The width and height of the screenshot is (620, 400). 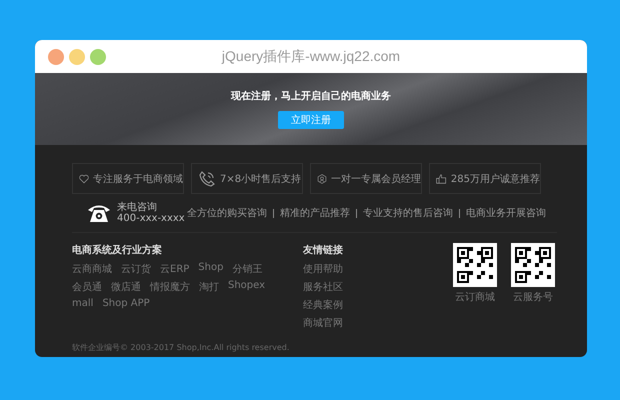 I want to click on qr-caption: 云订商城, so click(x=475, y=297).